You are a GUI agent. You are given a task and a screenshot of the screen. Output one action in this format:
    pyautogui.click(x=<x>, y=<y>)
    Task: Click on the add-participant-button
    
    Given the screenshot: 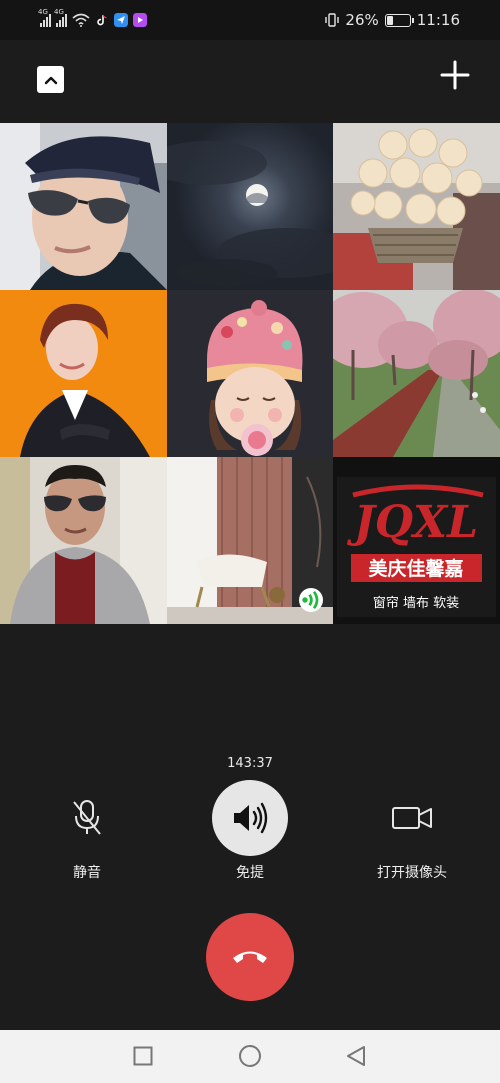 What is the action you would take?
    pyautogui.click(x=455, y=75)
    